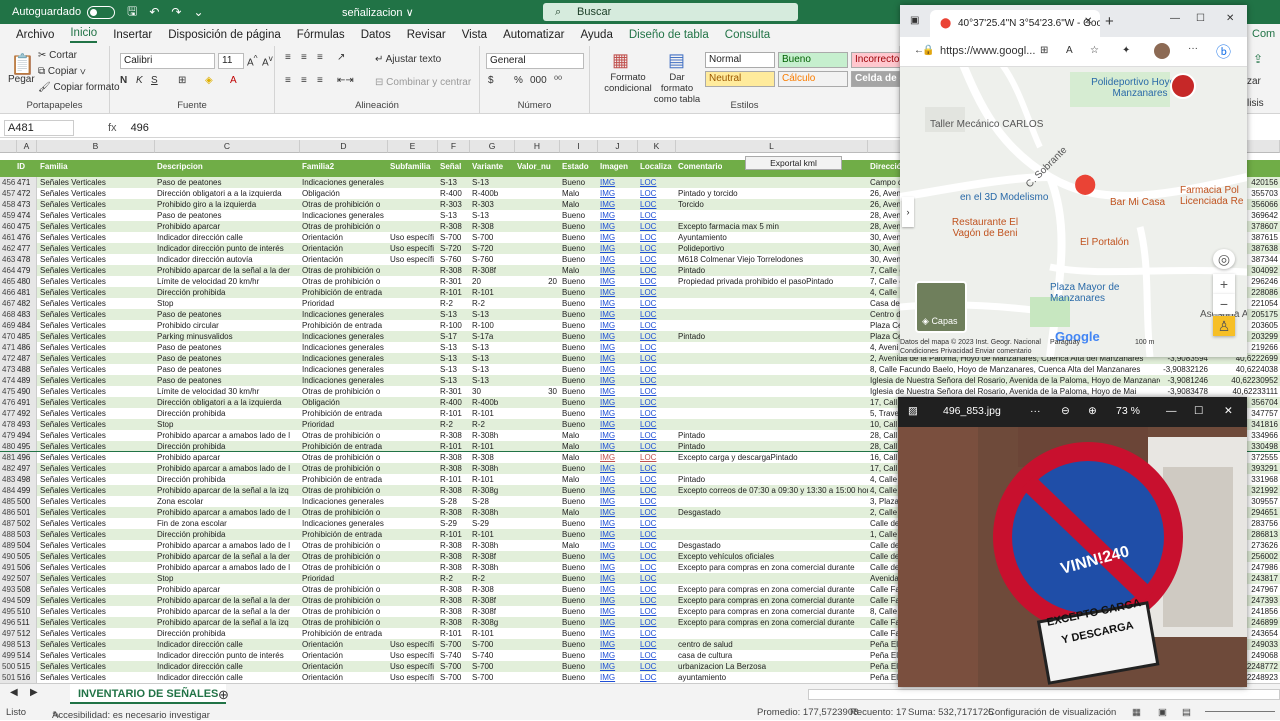 The image size is (1280, 721). What do you see at coordinates (224, 35) in the screenshot?
I see `tab-disposicion: Disposición de página` at bounding box center [224, 35].